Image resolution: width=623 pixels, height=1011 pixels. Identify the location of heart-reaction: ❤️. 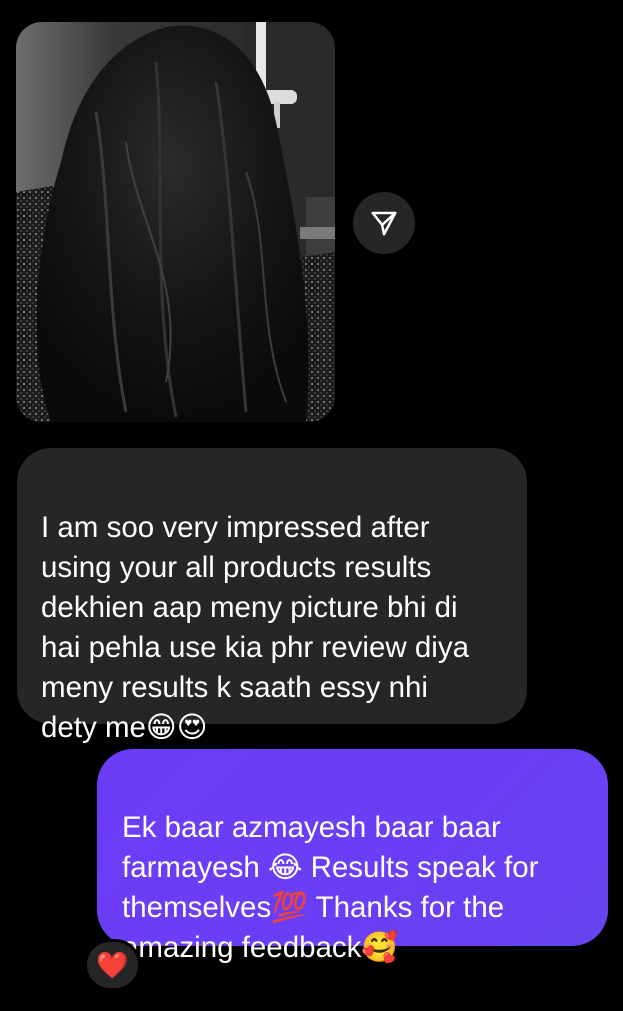
(112, 965).